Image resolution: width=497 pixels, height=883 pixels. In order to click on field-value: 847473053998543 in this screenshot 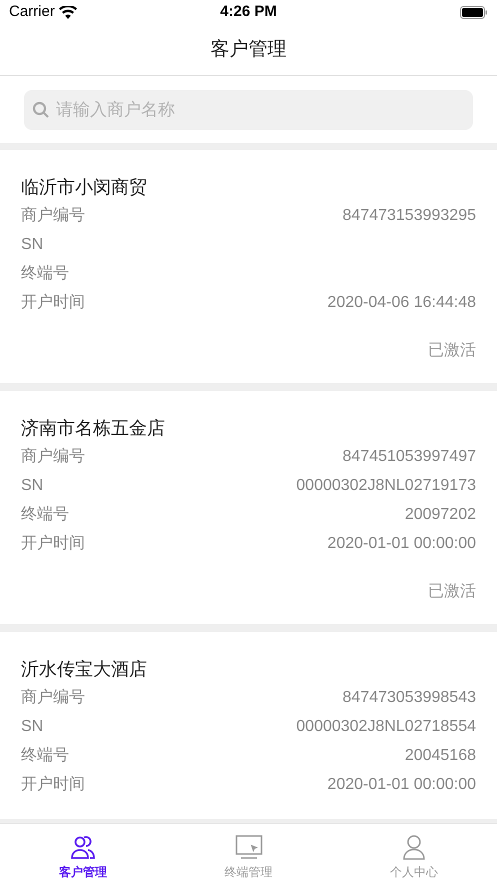, I will do `click(409, 698)`.